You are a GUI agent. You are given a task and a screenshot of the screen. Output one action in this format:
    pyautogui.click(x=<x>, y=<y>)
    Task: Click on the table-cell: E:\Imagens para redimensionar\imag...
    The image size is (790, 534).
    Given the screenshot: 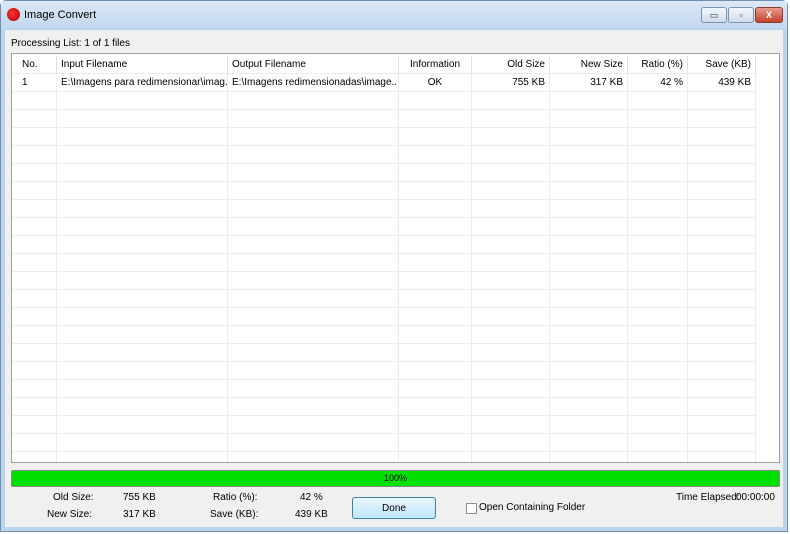 What is the action you would take?
    pyautogui.click(x=142, y=83)
    